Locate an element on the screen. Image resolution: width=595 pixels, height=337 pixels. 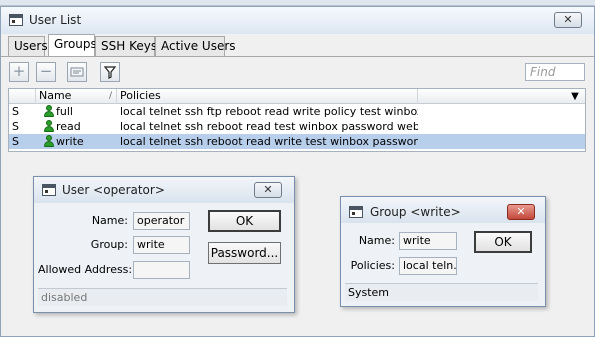
dialog-title-bar: User <operator> ✕ is located at coordinates (164, 190).